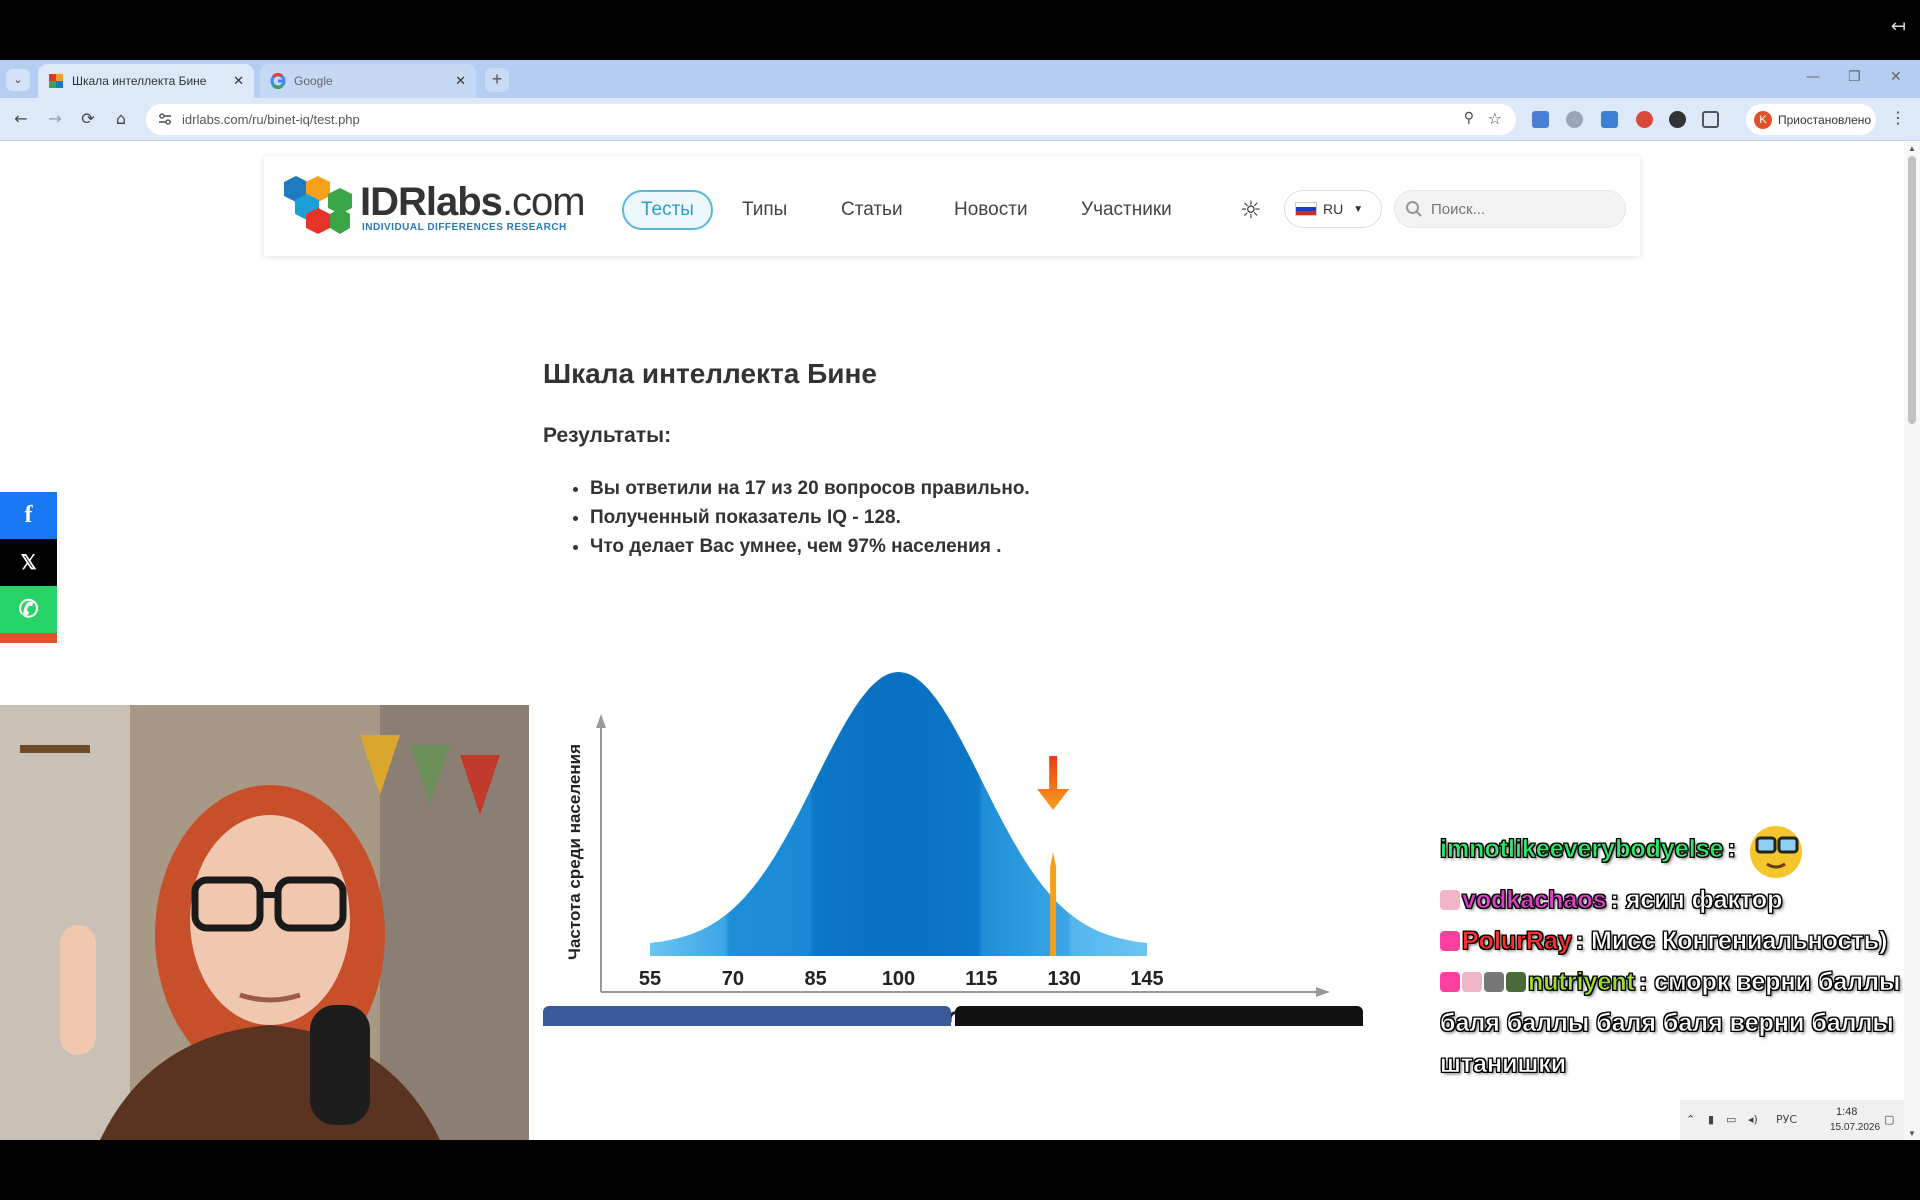 The height and width of the screenshot is (1200, 1920). I want to click on tab-search-button: ⌄, so click(18, 80).